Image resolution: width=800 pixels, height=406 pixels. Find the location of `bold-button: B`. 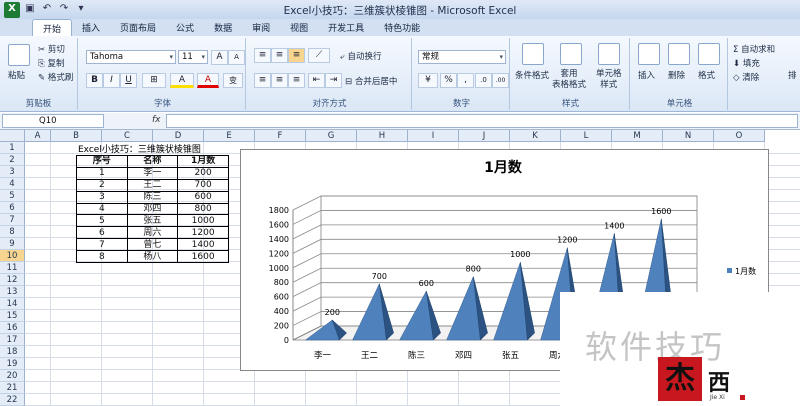

bold-button: B is located at coordinates (94, 80).